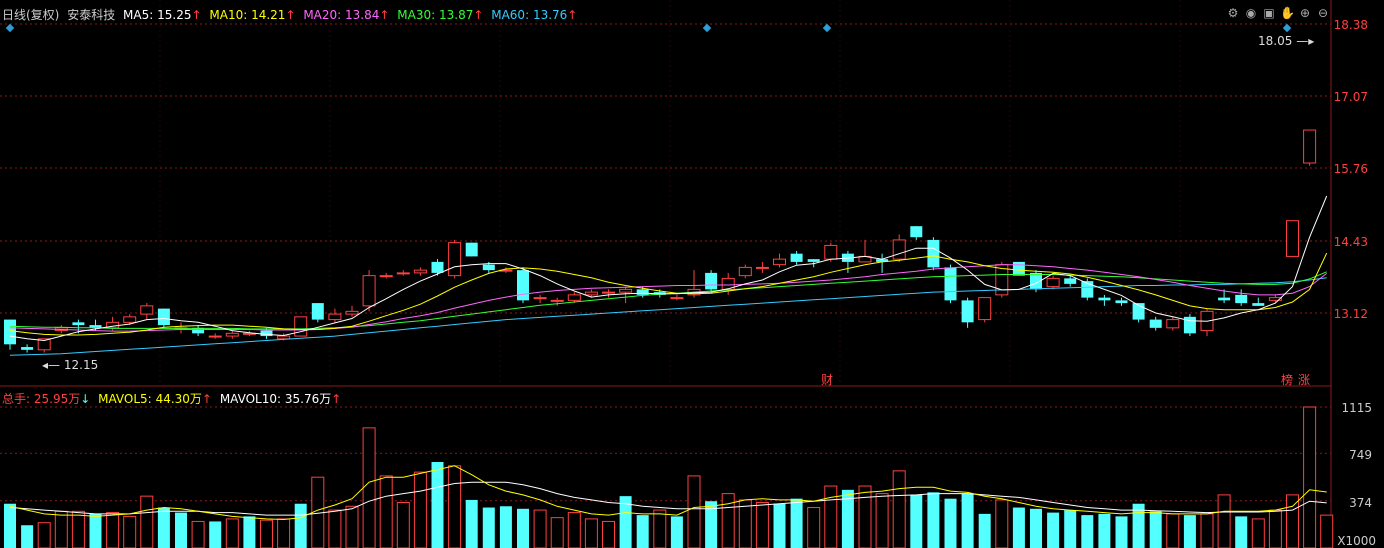  What do you see at coordinates (827, 379) in the screenshot?
I see `marker-cai: 财` at bounding box center [827, 379].